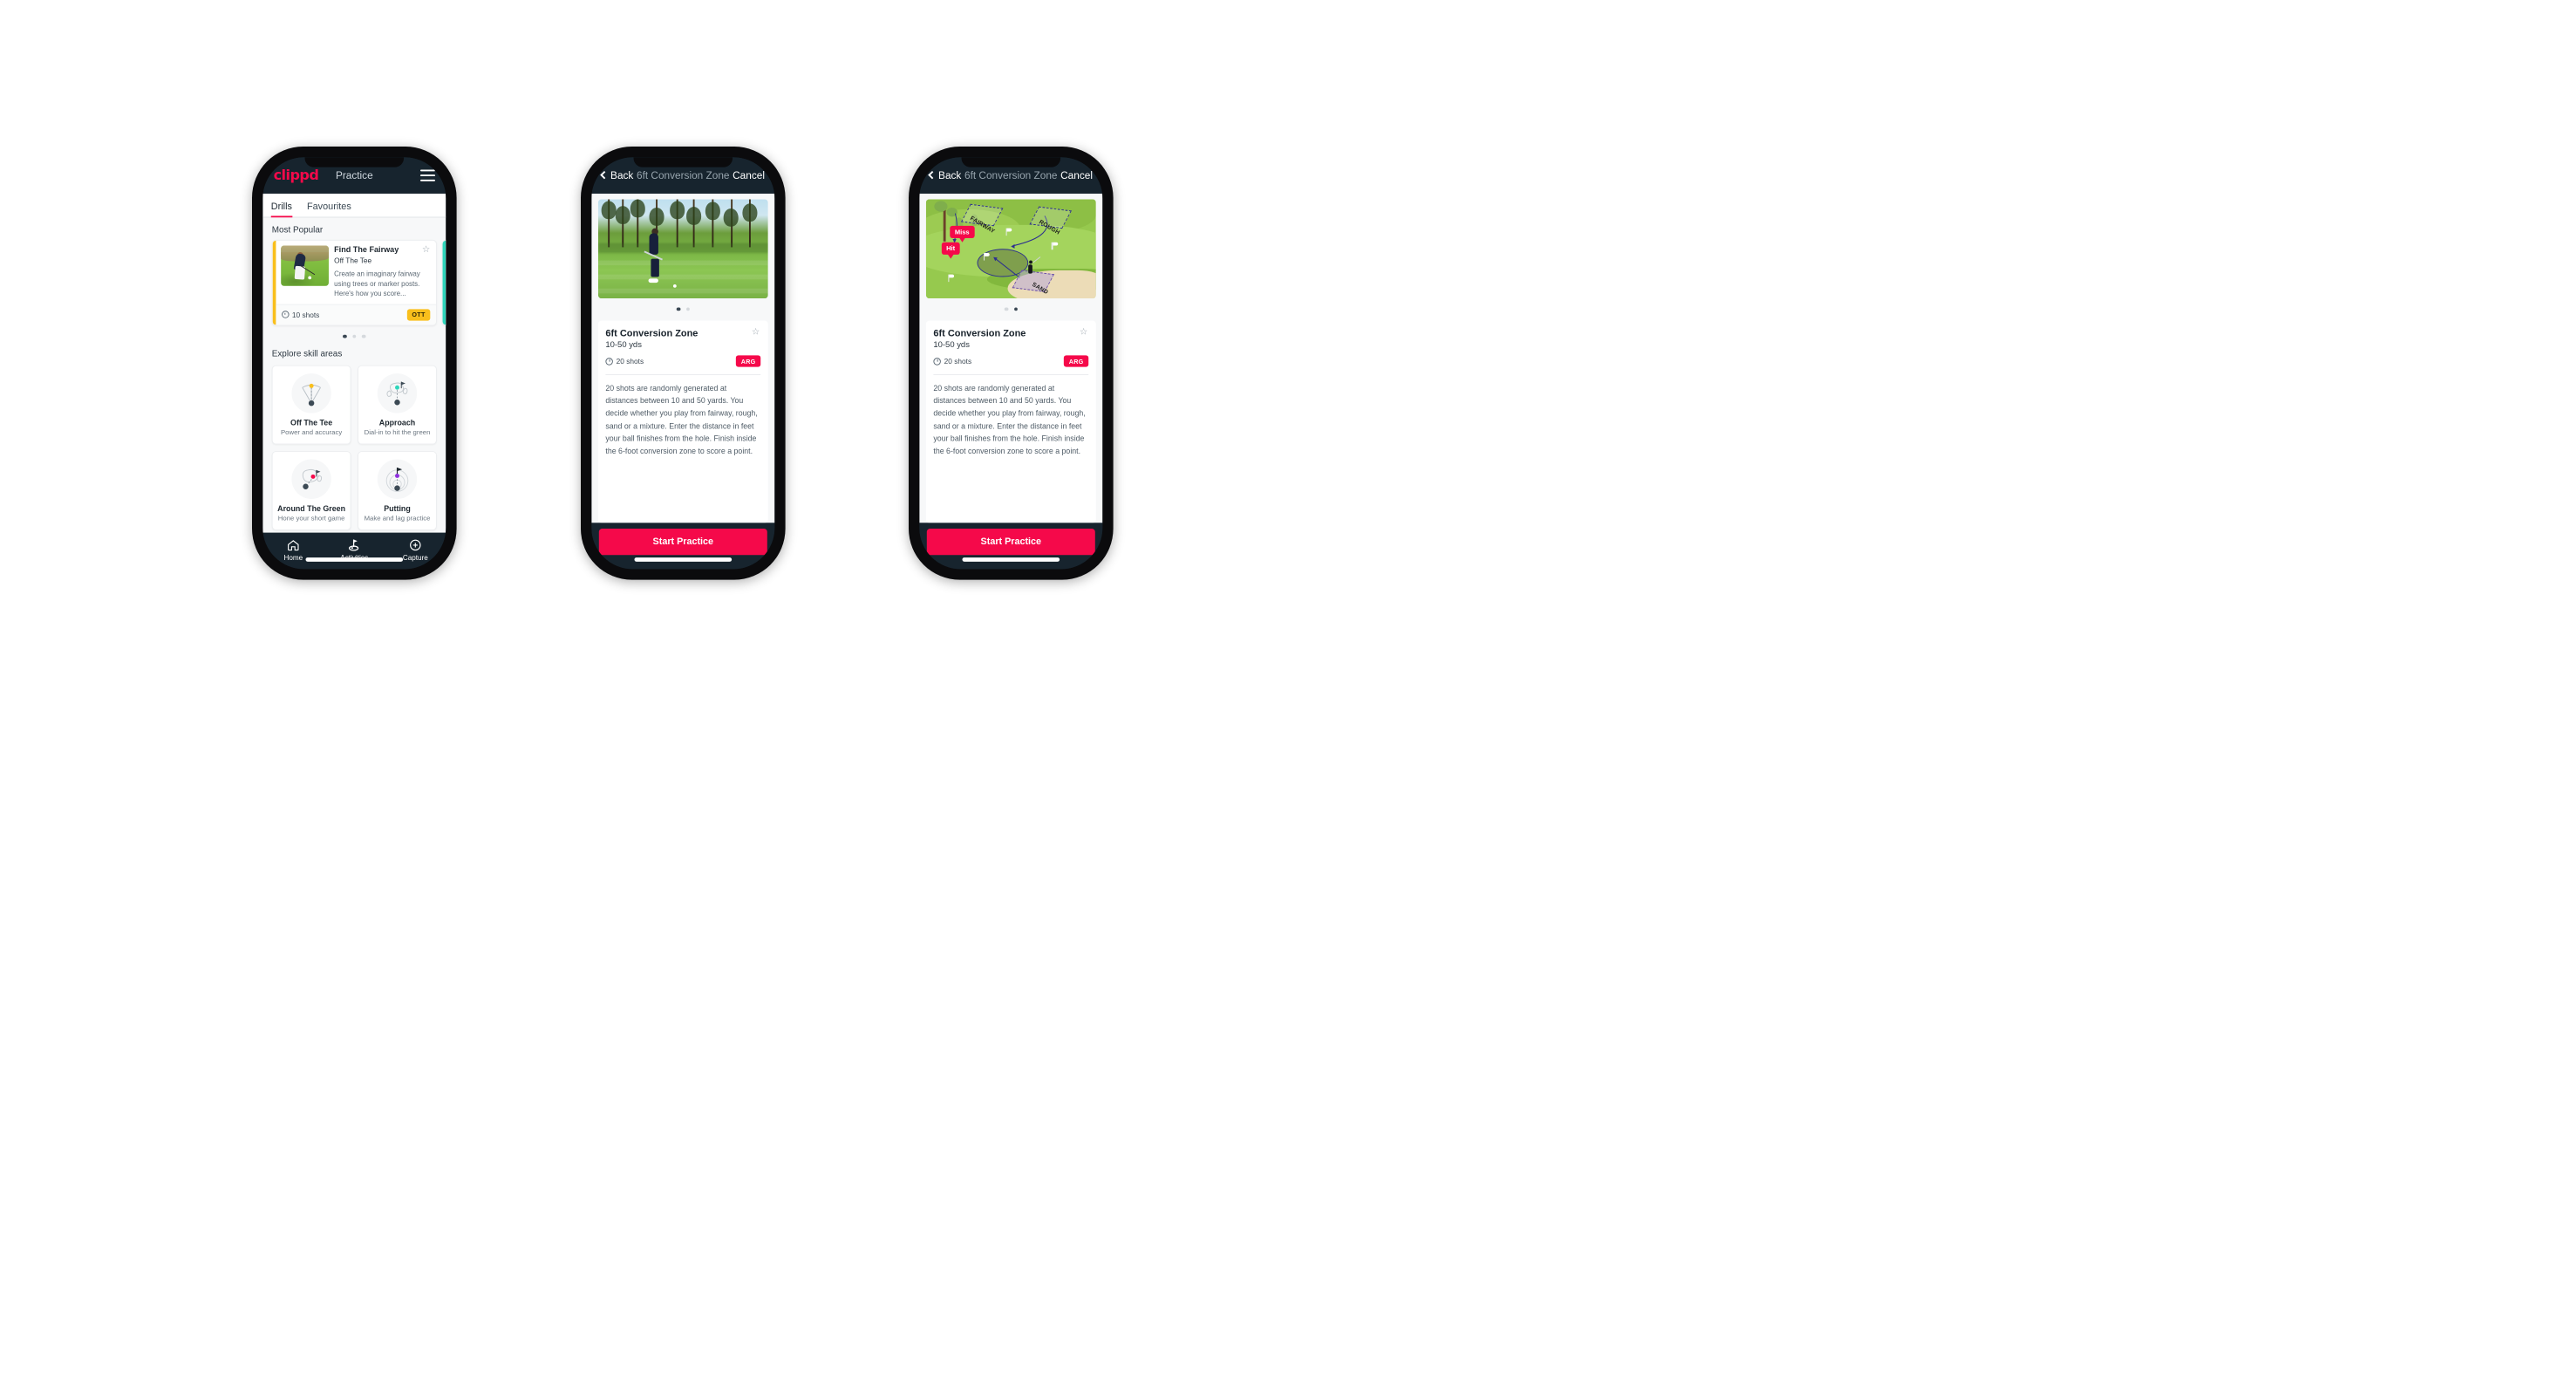  What do you see at coordinates (311, 508) in the screenshot?
I see `skill-name: Around The Green` at bounding box center [311, 508].